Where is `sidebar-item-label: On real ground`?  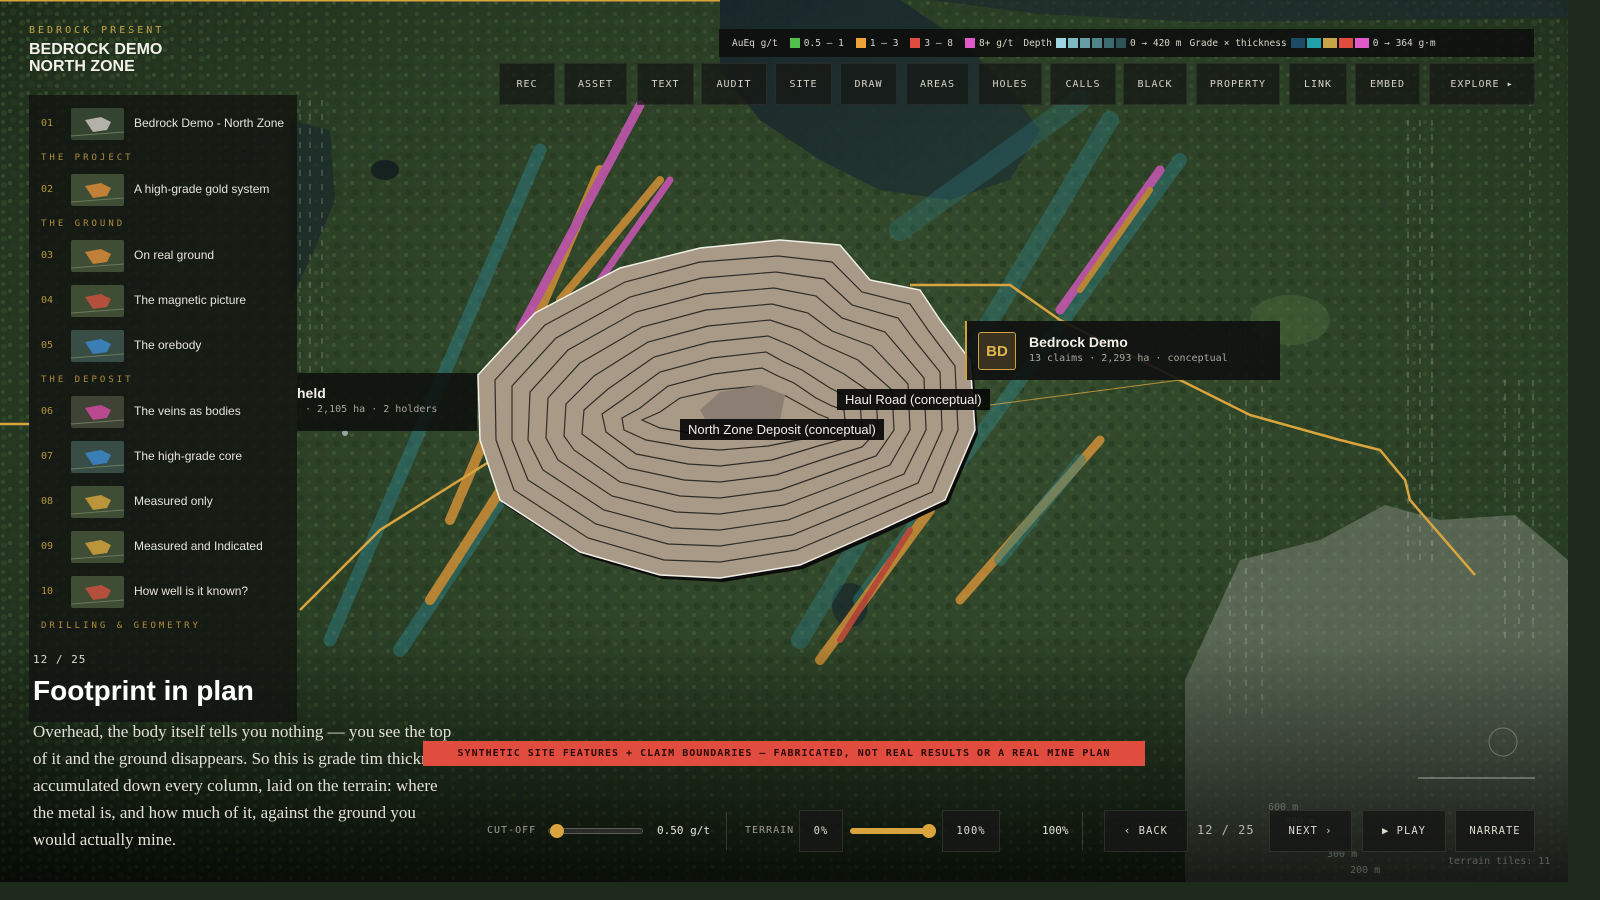 sidebar-item-label: On real ground is located at coordinates (174, 255).